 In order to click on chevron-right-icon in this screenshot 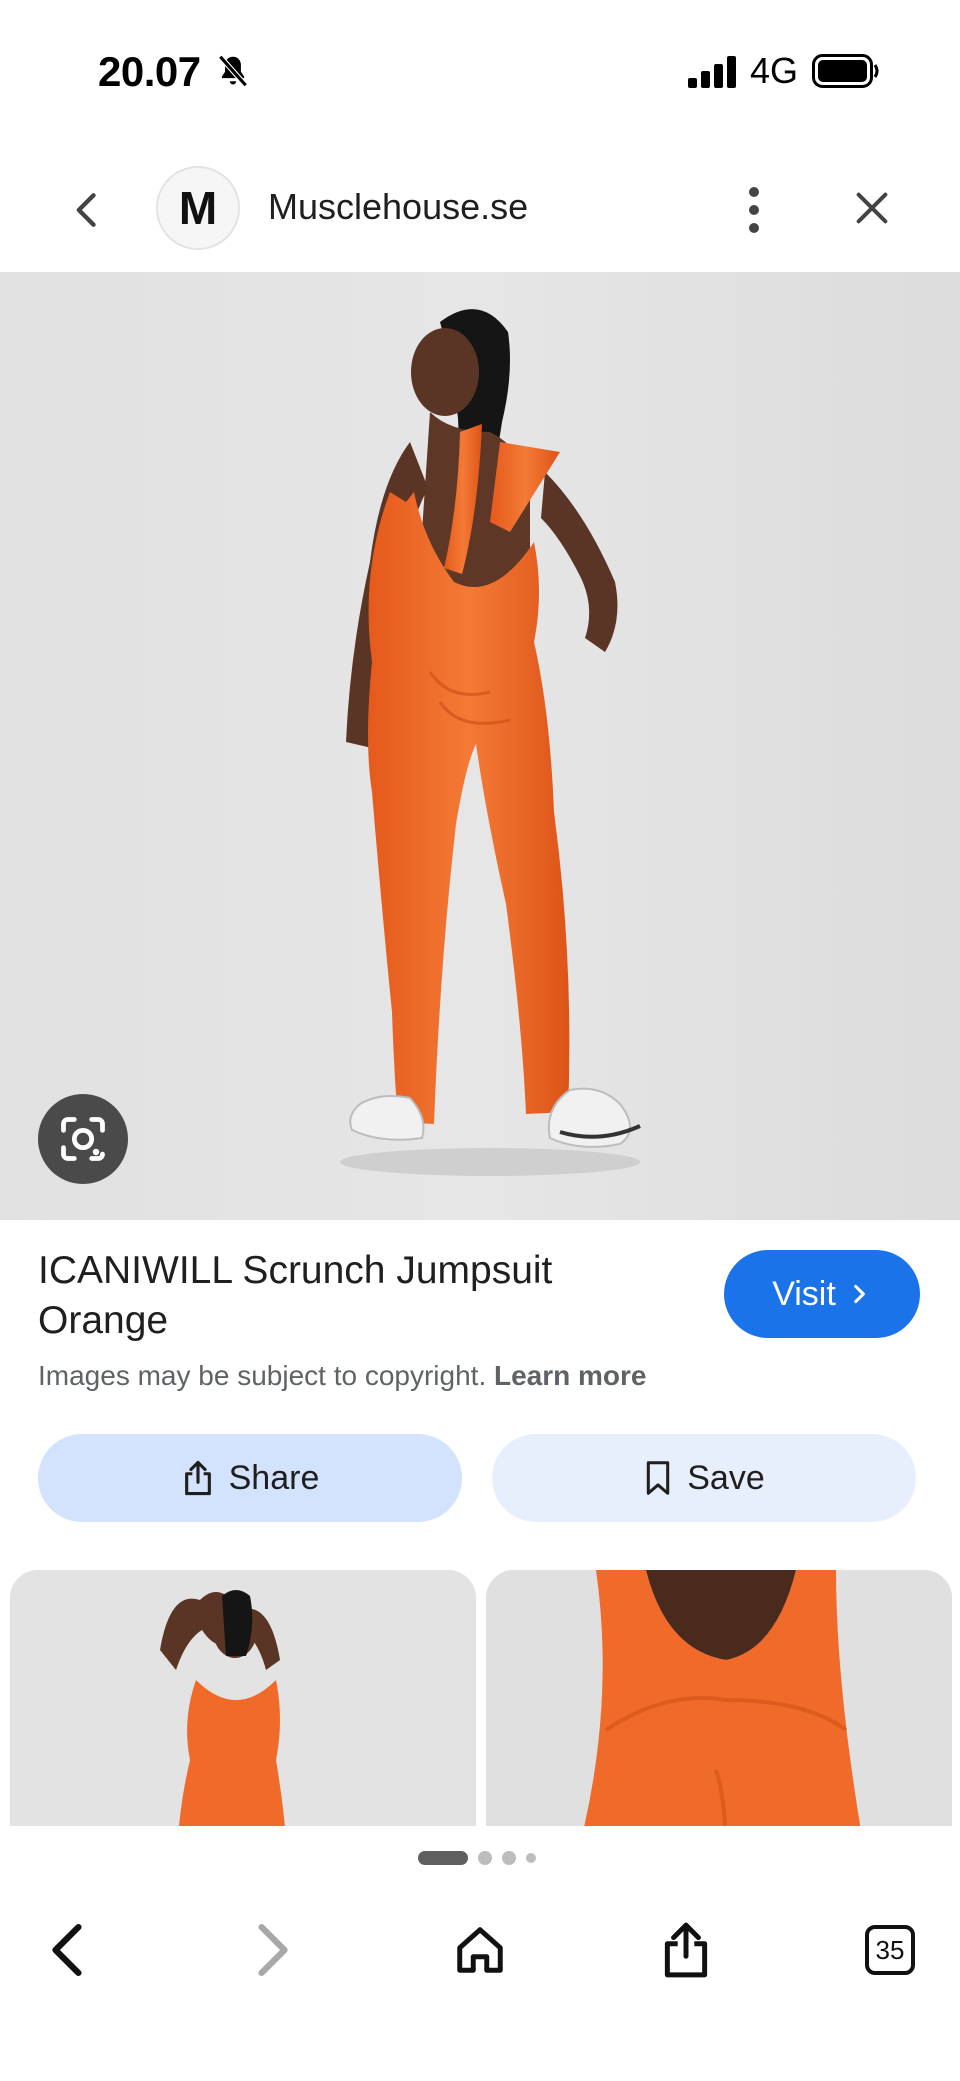, I will do `click(859, 1294)`.